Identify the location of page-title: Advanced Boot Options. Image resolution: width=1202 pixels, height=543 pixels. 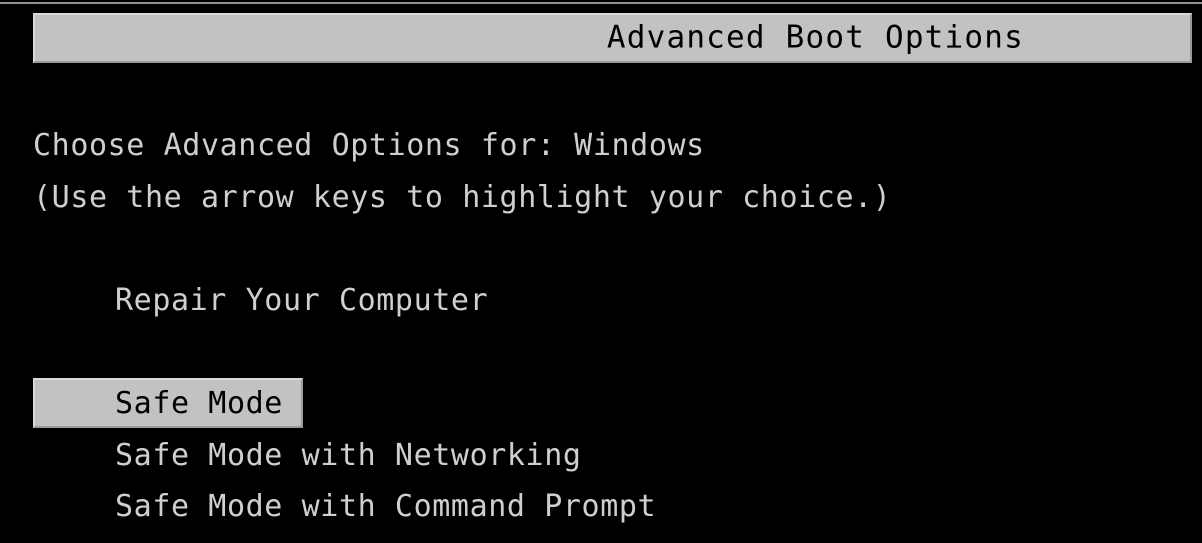
(815, 37).